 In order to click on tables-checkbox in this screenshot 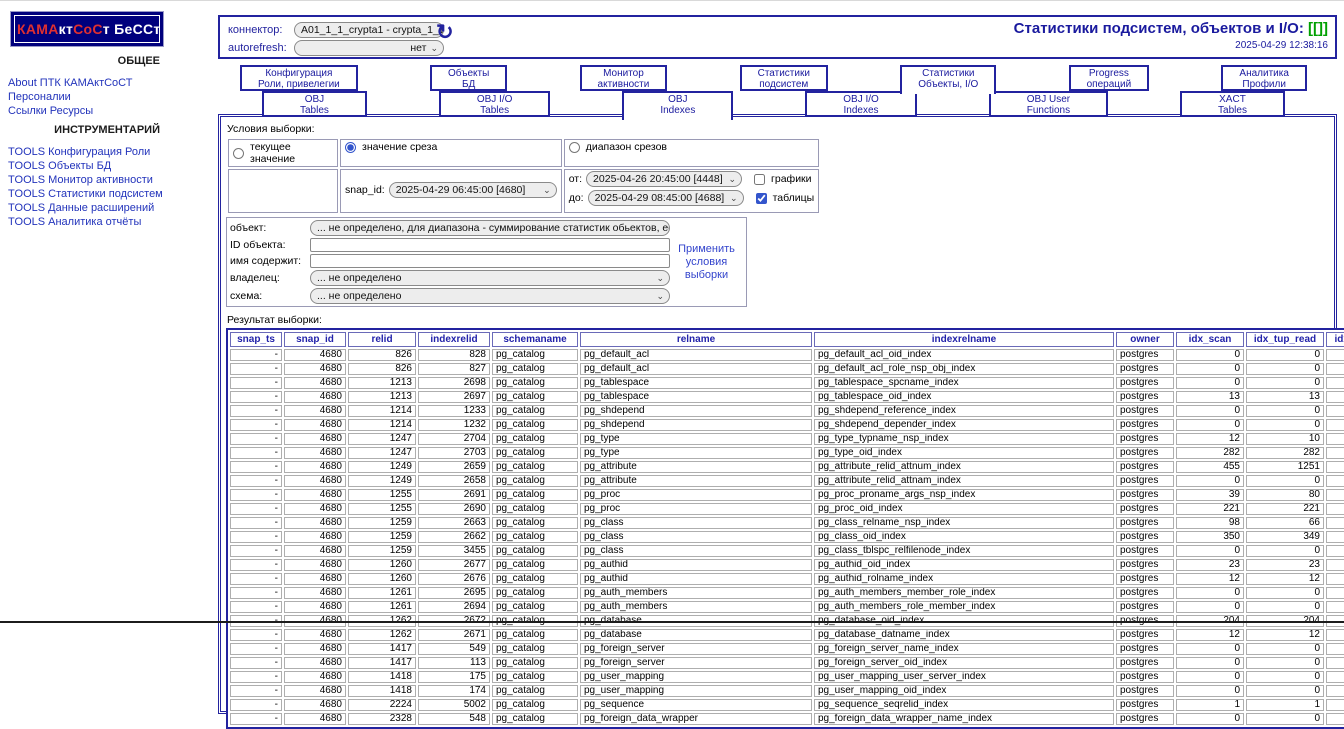, I will do `click(761, 198)`.